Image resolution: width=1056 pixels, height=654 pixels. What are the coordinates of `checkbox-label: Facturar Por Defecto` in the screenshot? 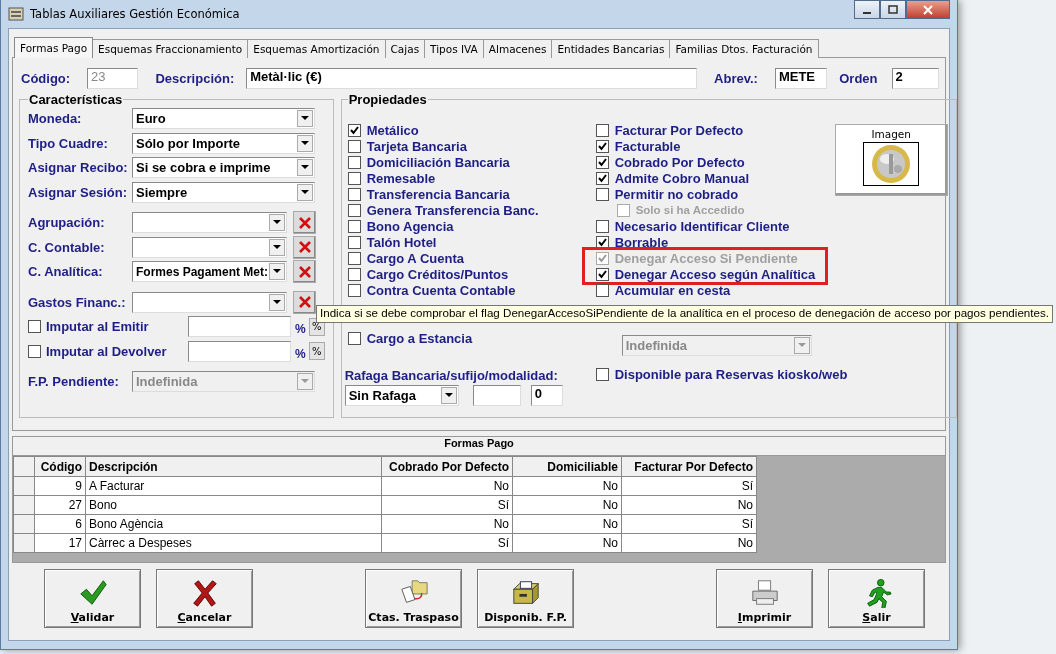 It's located at (679, 130).